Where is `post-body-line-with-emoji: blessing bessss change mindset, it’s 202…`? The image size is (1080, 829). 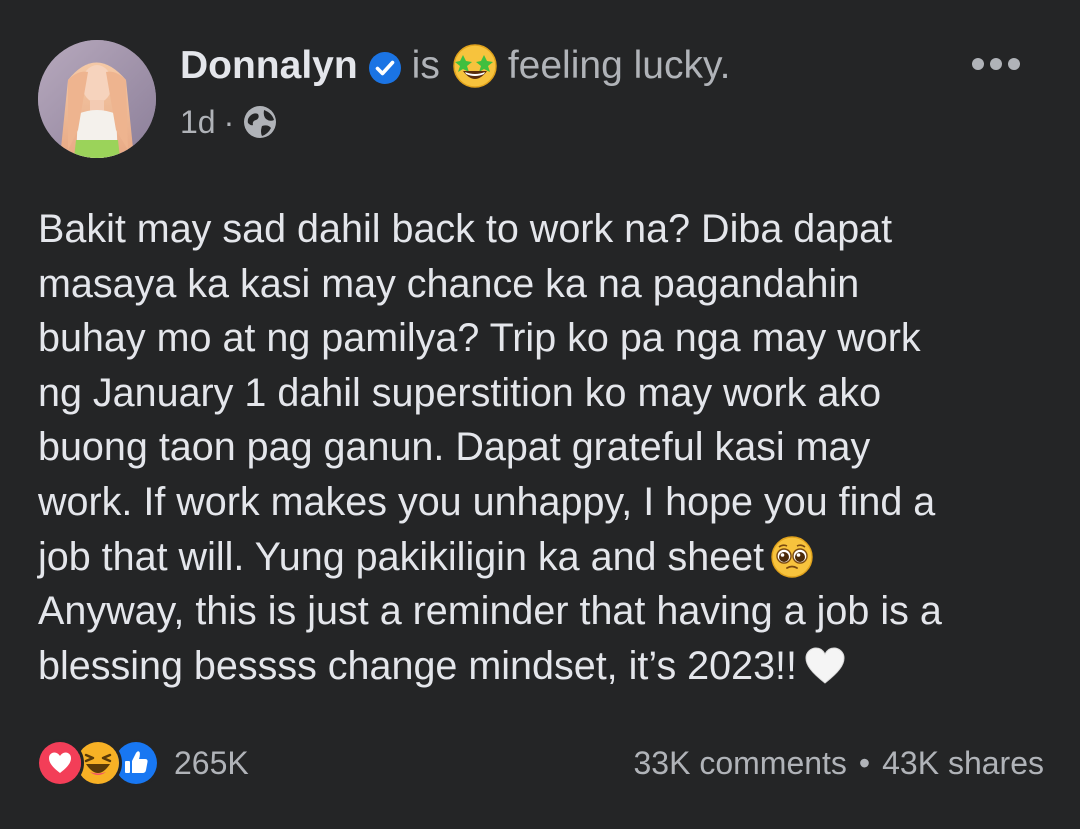
post-body-line-with-emoji: blessing bessss change mindset, it’s 202… is located at coordinates (543, 666).